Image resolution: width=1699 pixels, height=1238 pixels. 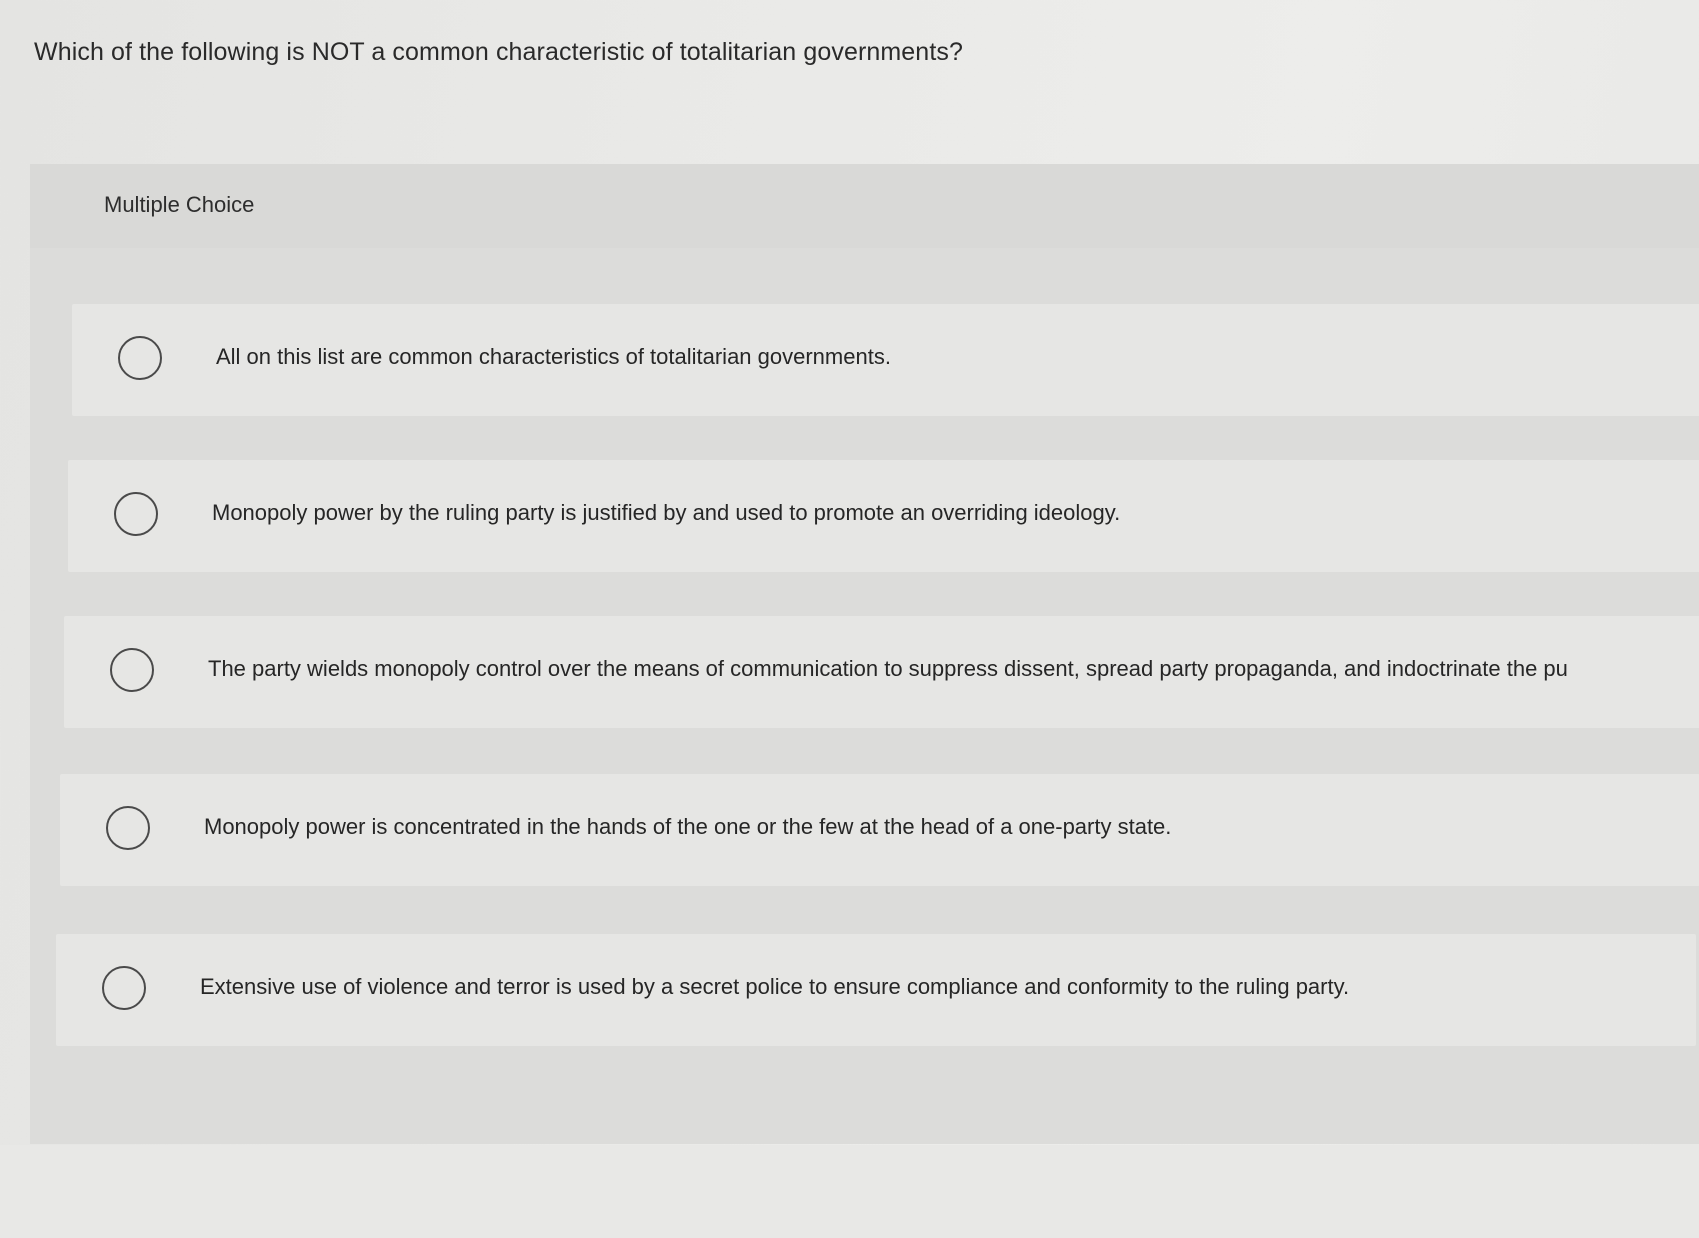 I want to click on multiple-choice-header: Multiple Choice, so click(x=864, y=206).